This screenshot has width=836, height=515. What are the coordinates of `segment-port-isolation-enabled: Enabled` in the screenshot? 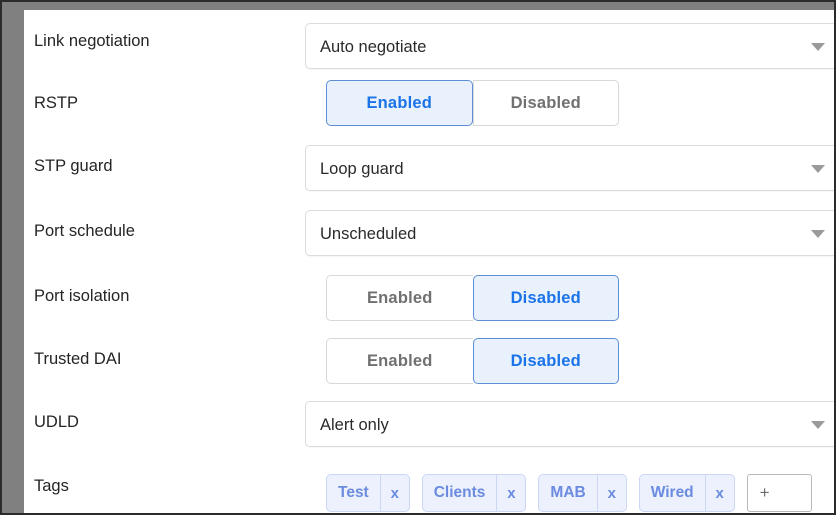 It's located at (399, 298).